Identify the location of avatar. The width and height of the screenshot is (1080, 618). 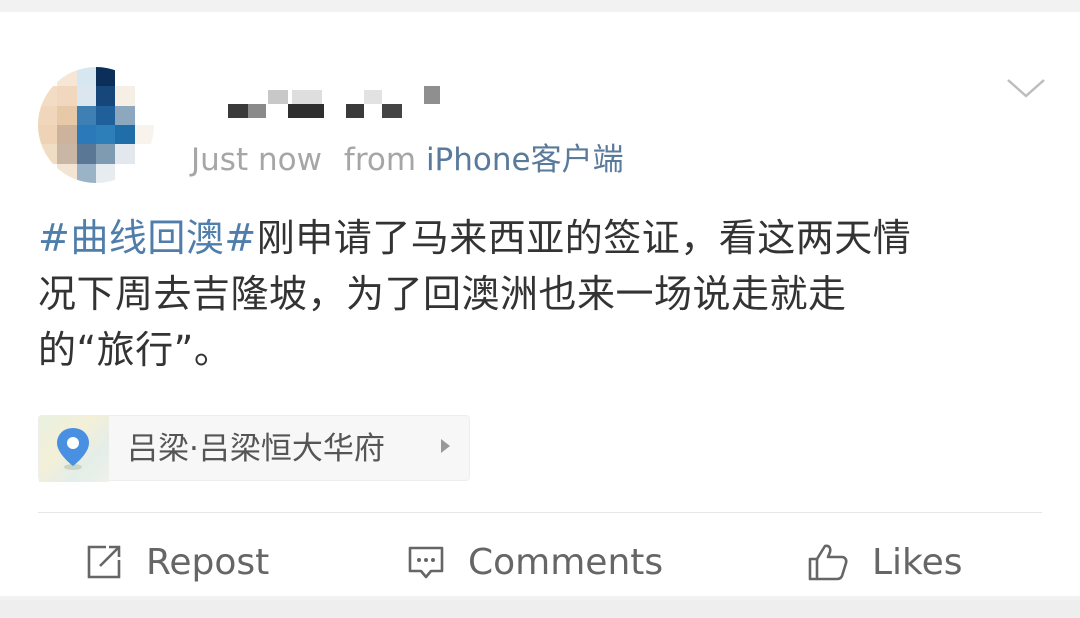
(96, 125).